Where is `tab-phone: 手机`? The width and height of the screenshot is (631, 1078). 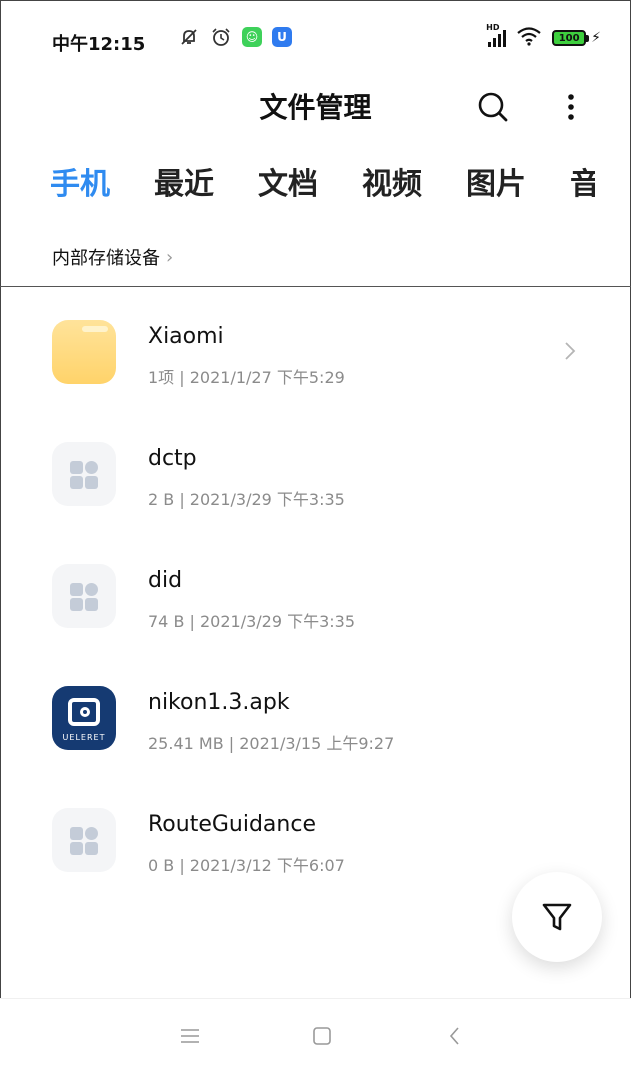
tab-phone: 手机 is located at coordinates (80, 185).